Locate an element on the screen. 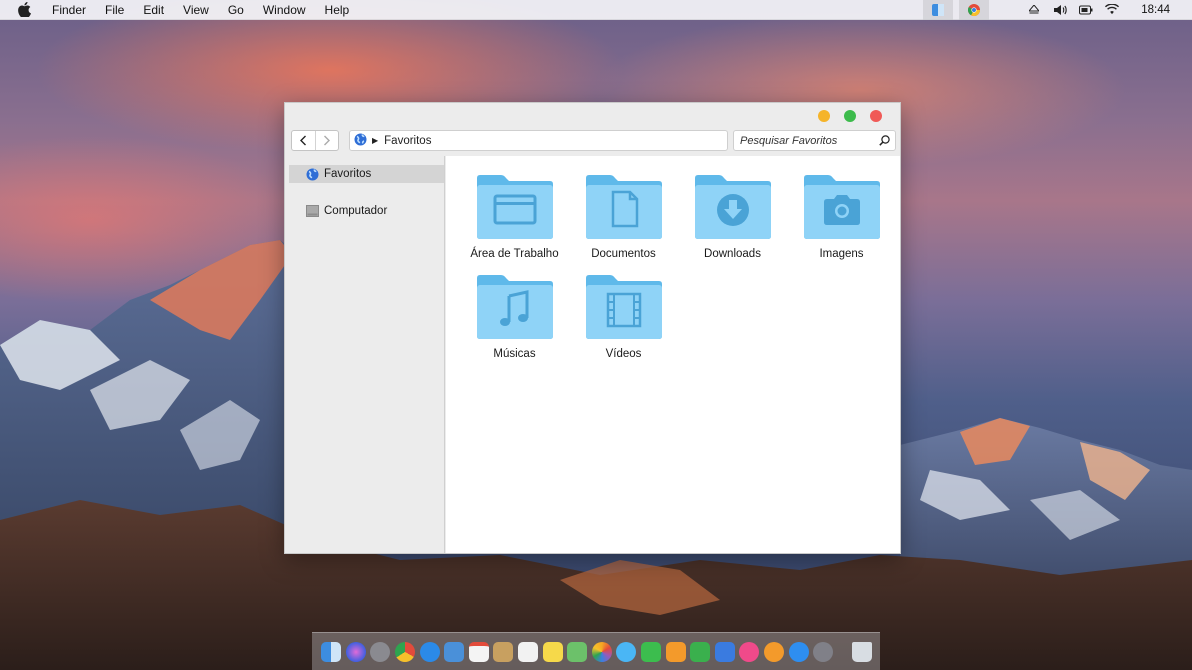 The height and width of the screenshot is (670, 1192). folder-label: Área de Trabalho is located at coordinates (514, 254).